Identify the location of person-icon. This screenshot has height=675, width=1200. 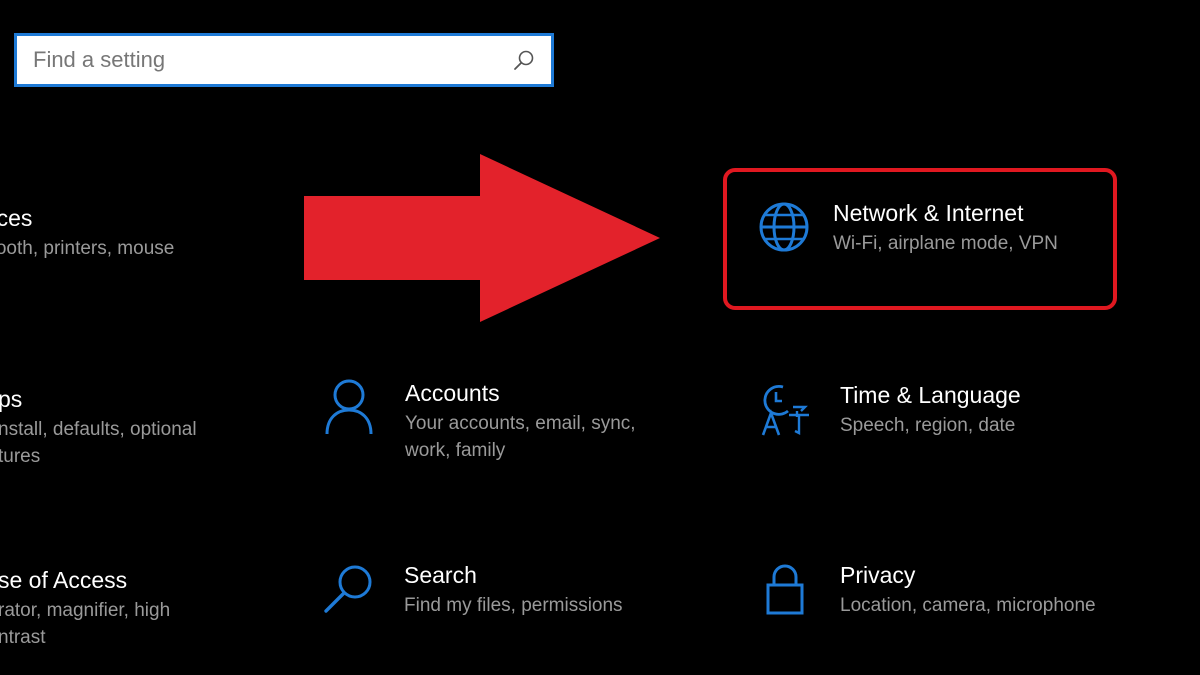
(349, 407).